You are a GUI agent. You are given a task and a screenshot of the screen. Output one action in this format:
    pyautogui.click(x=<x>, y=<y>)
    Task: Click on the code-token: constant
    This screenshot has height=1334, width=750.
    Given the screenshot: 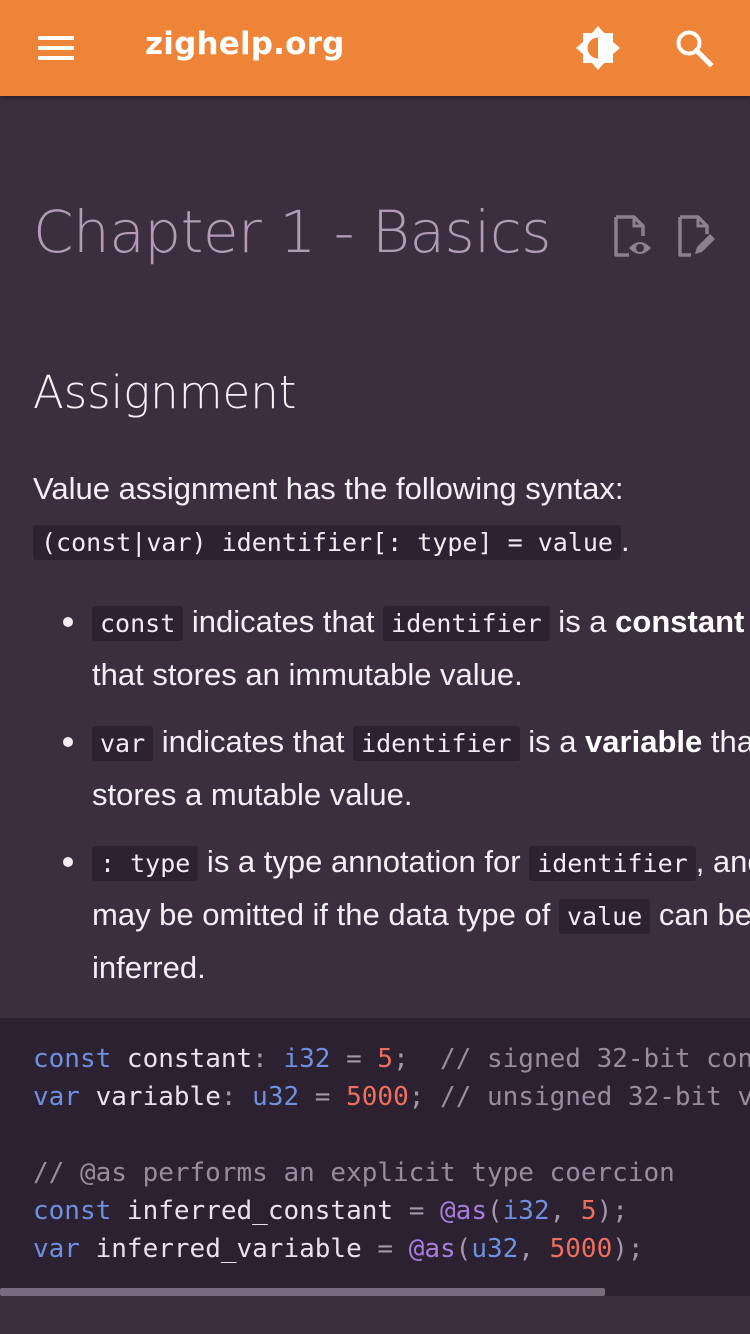 What is the action you would take?
    pyautogui.click(x=182, y=1059)
    